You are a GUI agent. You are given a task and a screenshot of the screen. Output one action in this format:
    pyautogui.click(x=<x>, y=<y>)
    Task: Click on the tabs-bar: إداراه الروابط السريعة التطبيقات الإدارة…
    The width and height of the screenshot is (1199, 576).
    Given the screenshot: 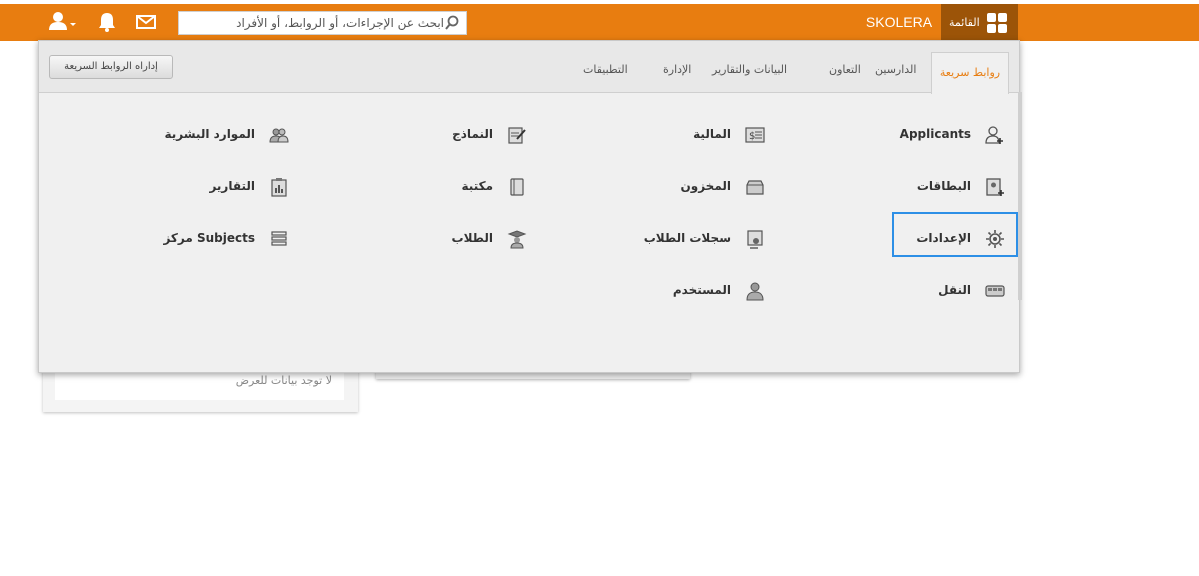 What is the action you would take?
    pyautogui.click(x=529, y=67)
    